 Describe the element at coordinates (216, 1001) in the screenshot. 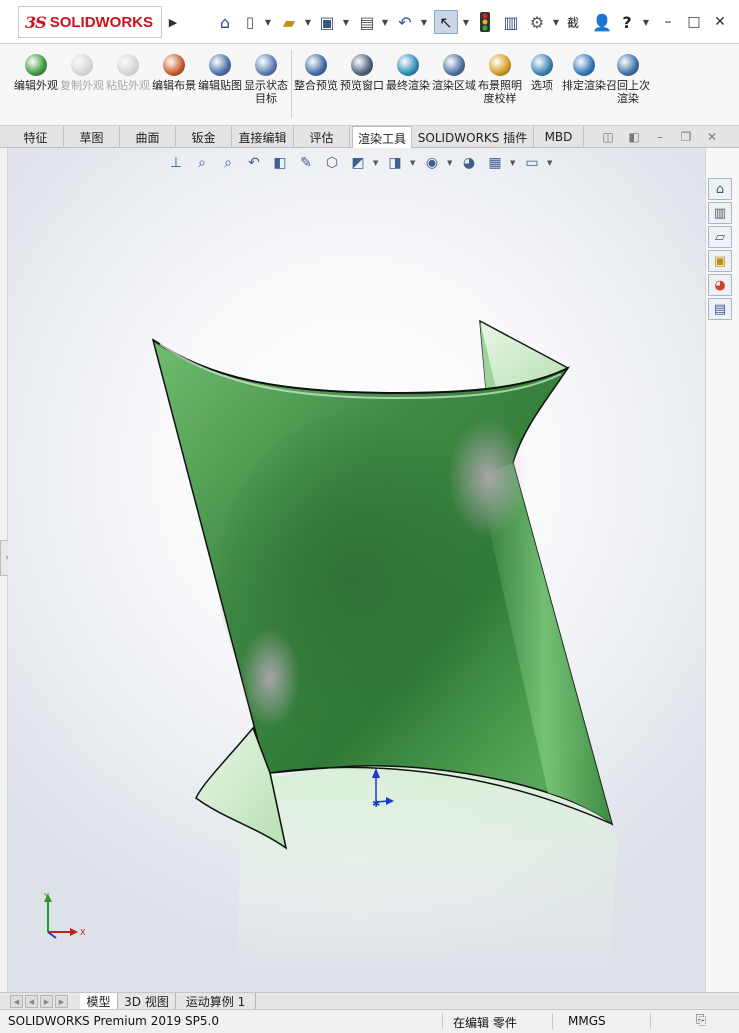

I see `bottom-tab-item: 运动算例 1` at that location.